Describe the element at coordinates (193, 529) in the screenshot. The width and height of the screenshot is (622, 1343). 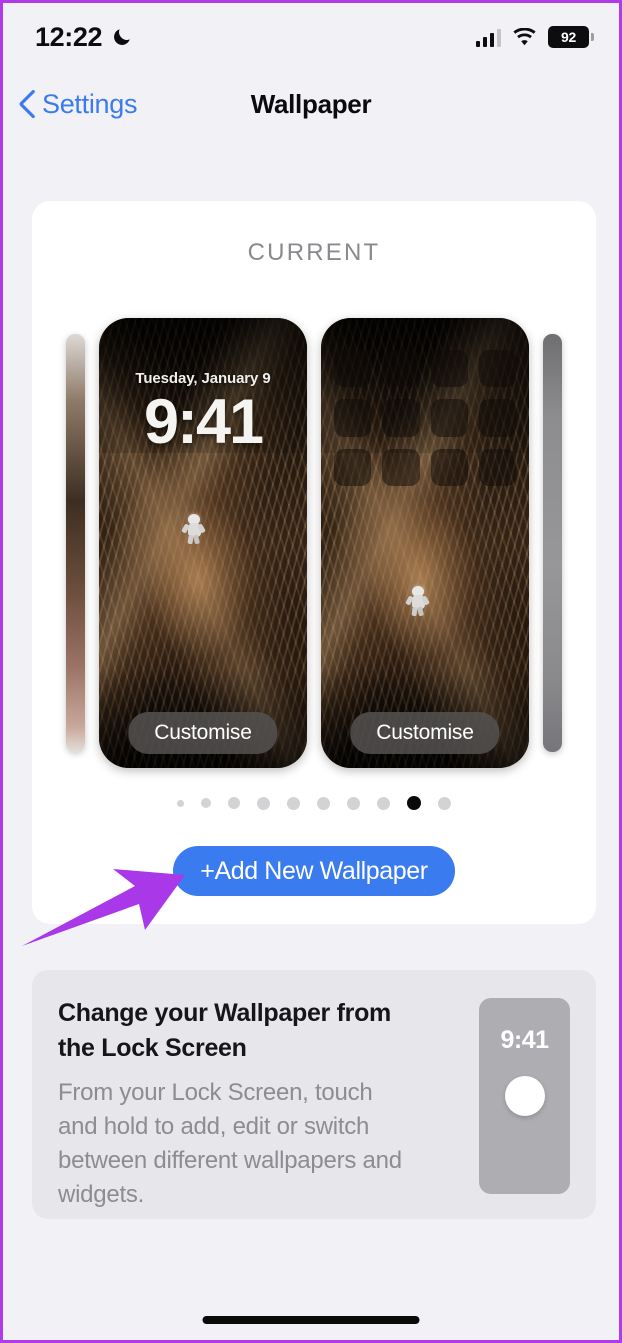
I see `astronaut-figure-lock` at that location.